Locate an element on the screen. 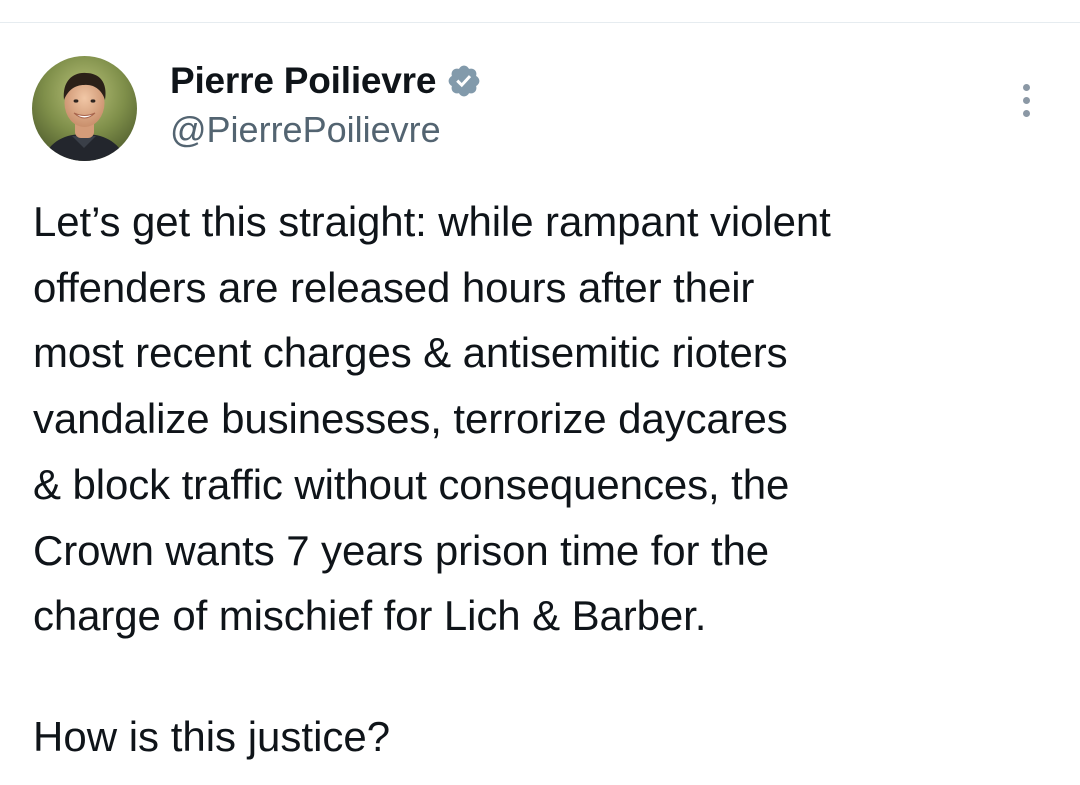 Image resolution: width=1080 pixels, height=785 pixels. author-name-row: Pierre Poilievre is located at coordinates (326, 81).